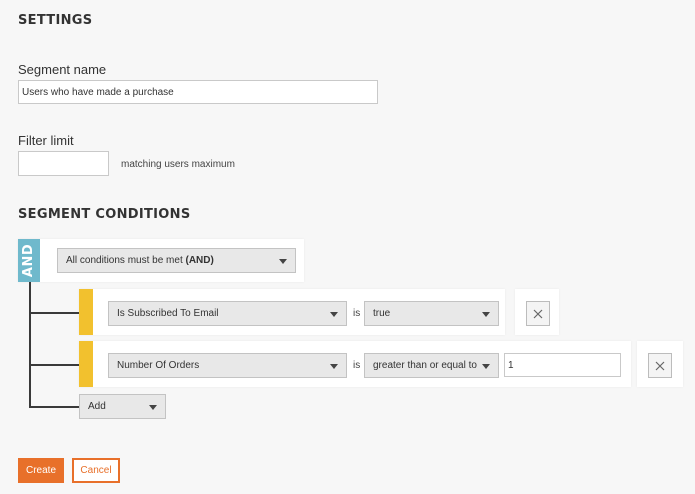 The width and height of the screenshot is (695, 494). Describe the element at coordinates (227, 313) in the screenshot. I see `condition-field-select: Is Subscribed To Email` at that location.